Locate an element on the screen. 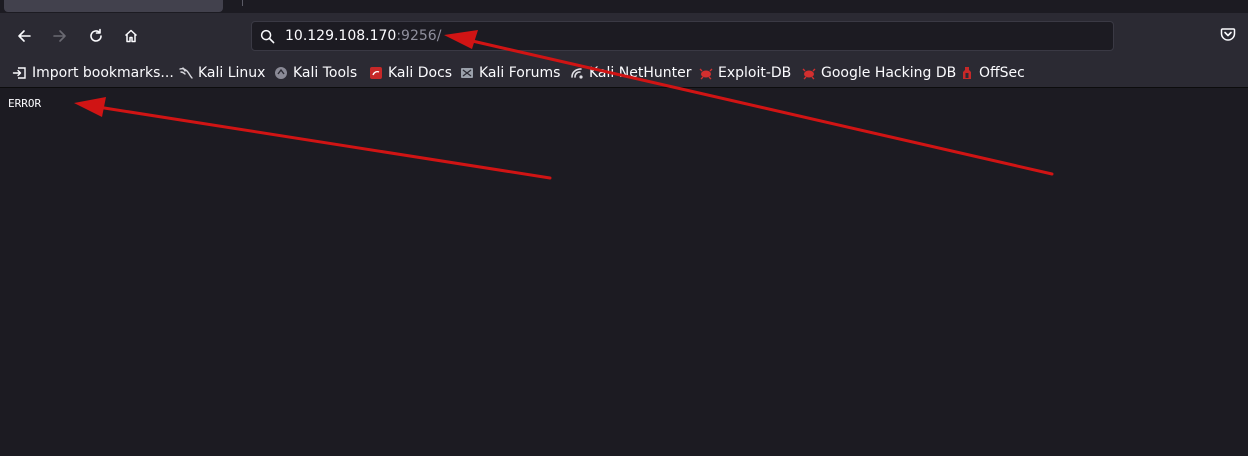 Image resolution: width=1248 pixels, height=456 pixels. url-host: 10.129.108.170 is located at coordinates (341, 36).